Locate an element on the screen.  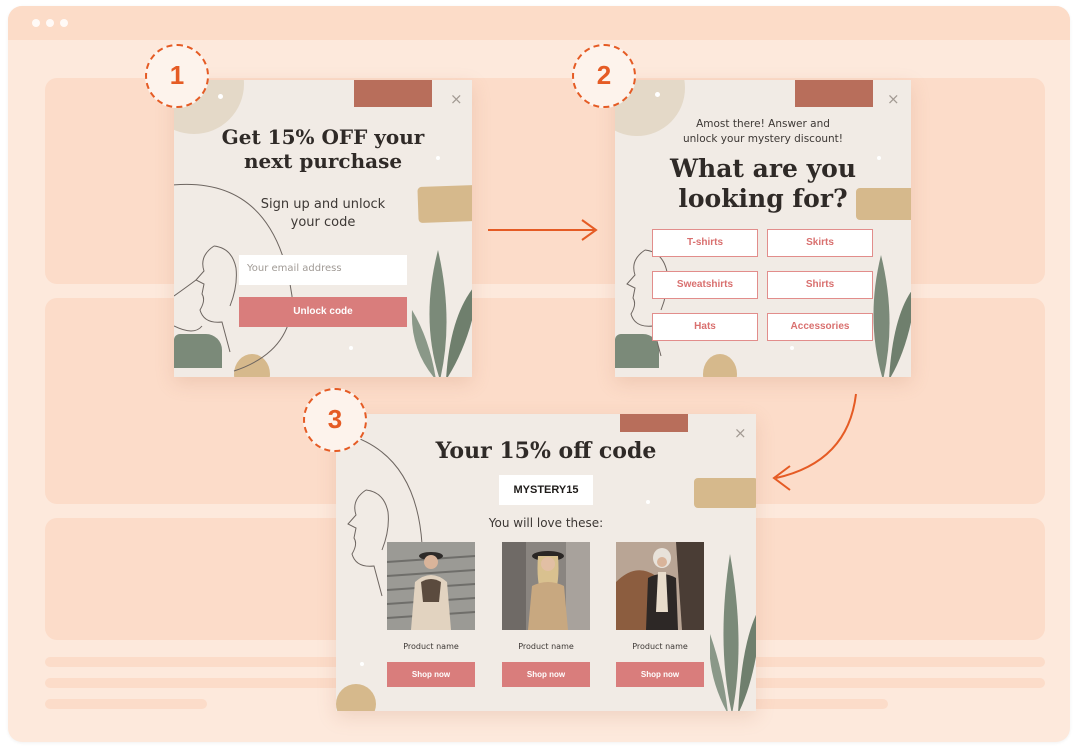
flow-arrows is located at coordinates (672, 355).